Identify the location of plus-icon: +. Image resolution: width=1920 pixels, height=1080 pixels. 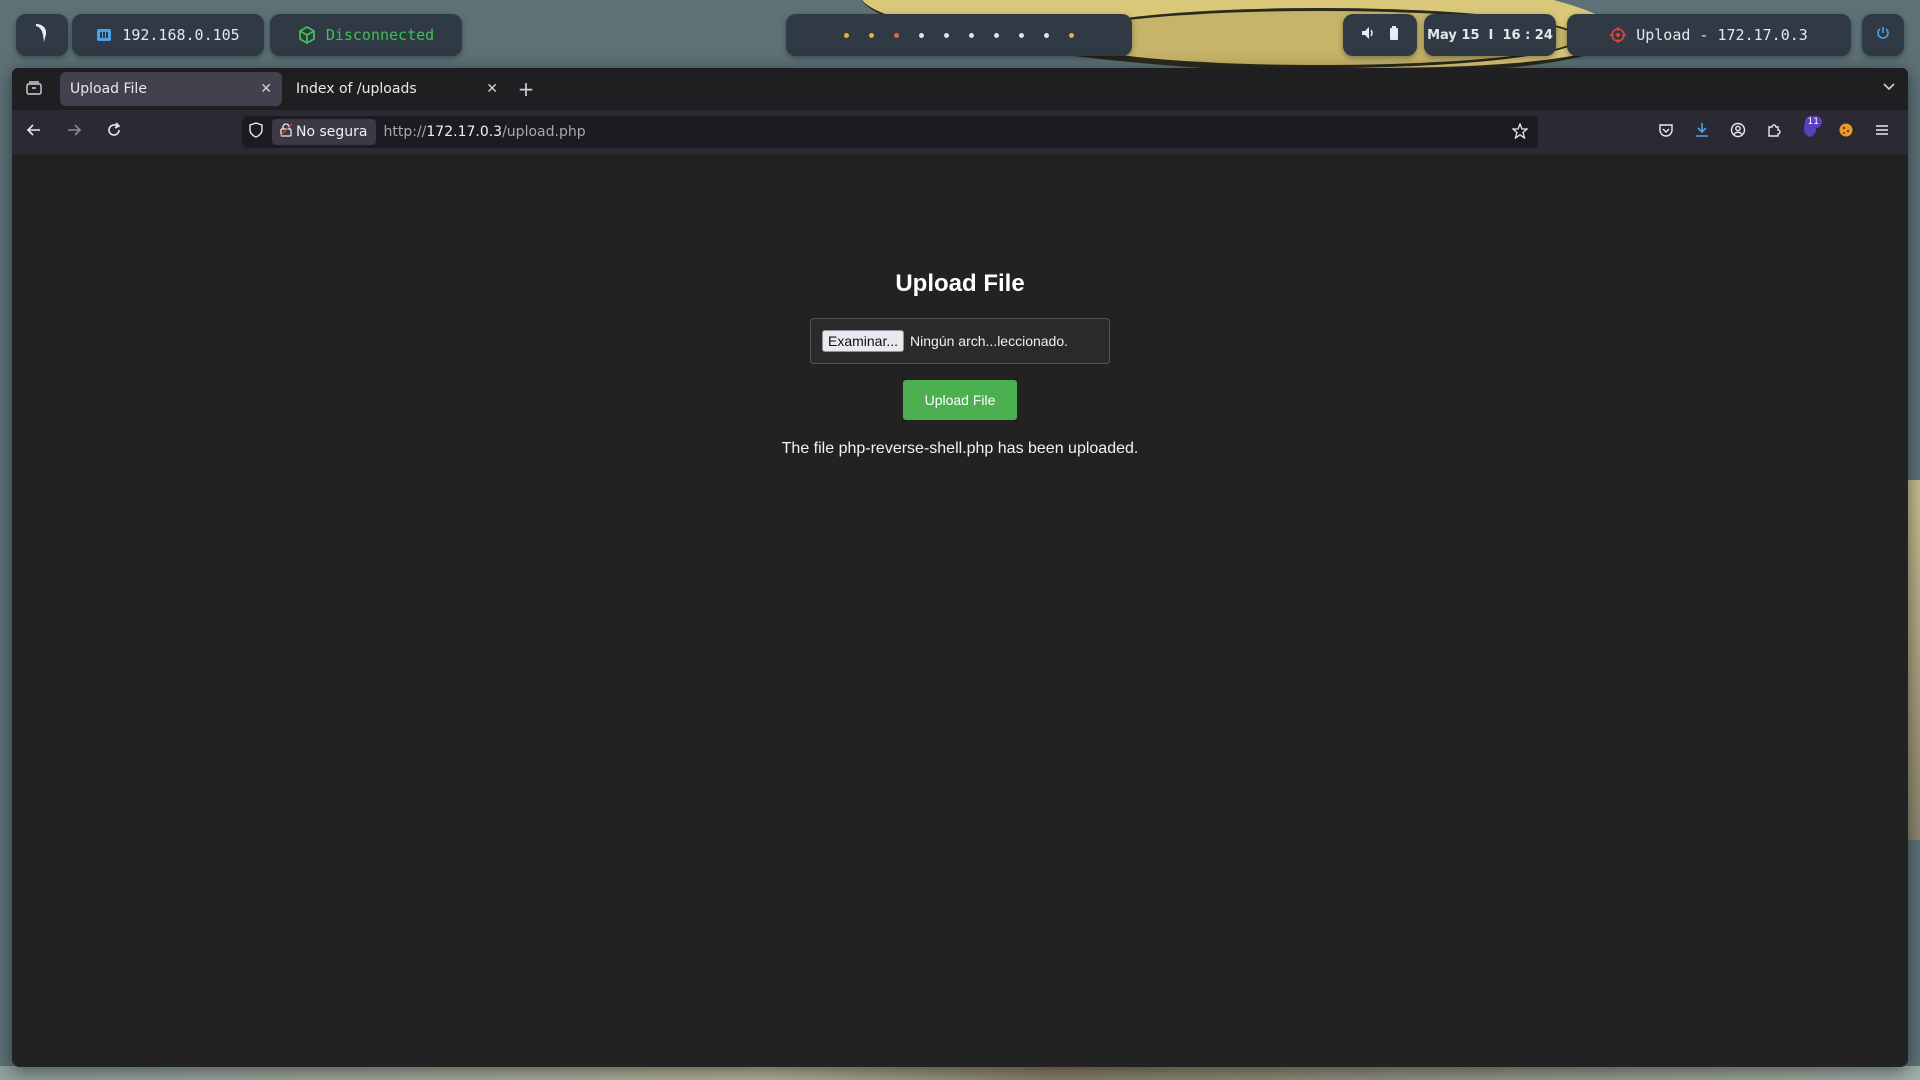
(526, 89).